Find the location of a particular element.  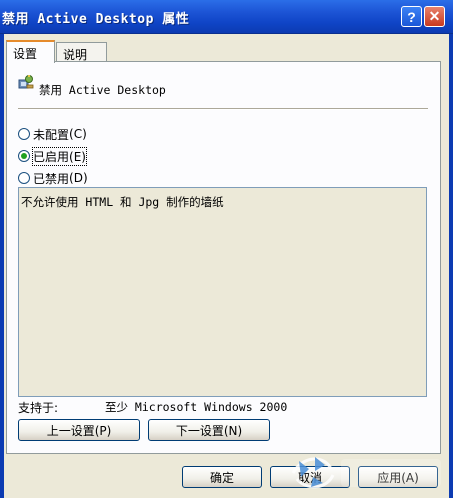

radio-button-selected is located at coordinates (24, 156).